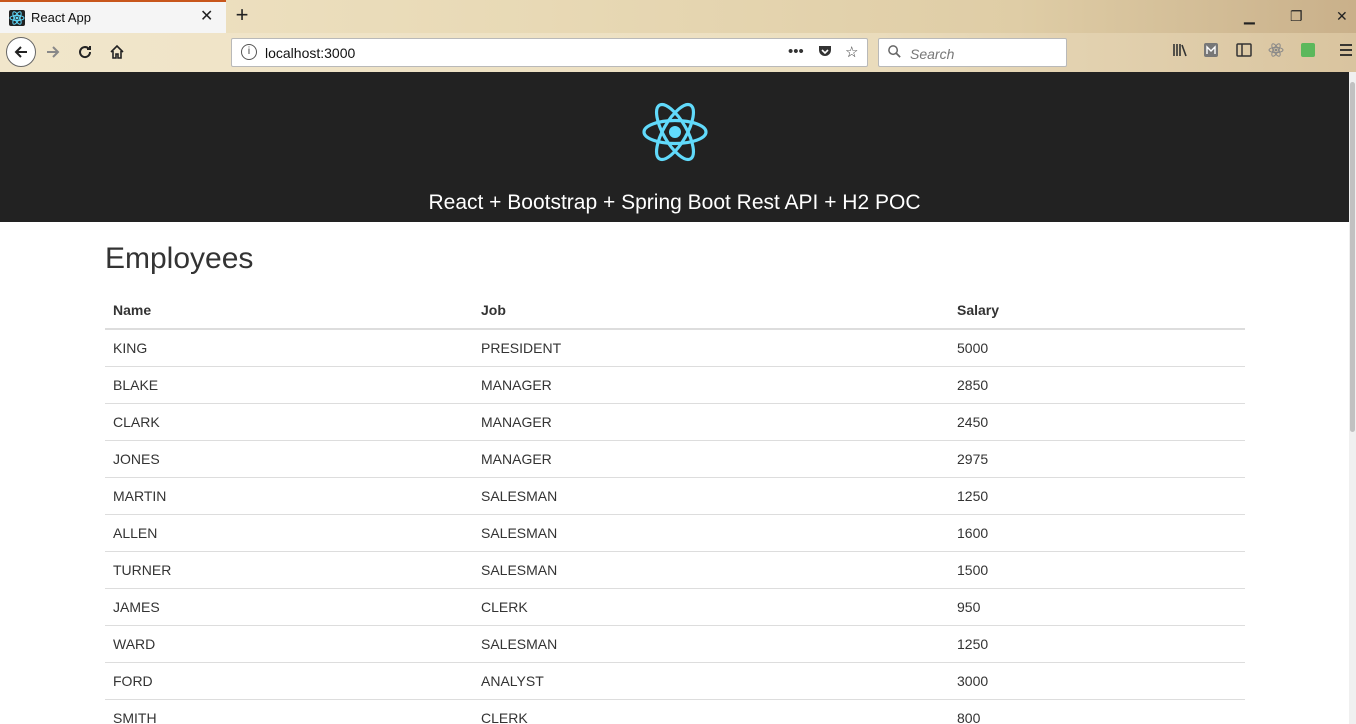 The height and width of the screenshot is (724, 1356). I want to click on cell-name: SMITH, so click(289, 711).